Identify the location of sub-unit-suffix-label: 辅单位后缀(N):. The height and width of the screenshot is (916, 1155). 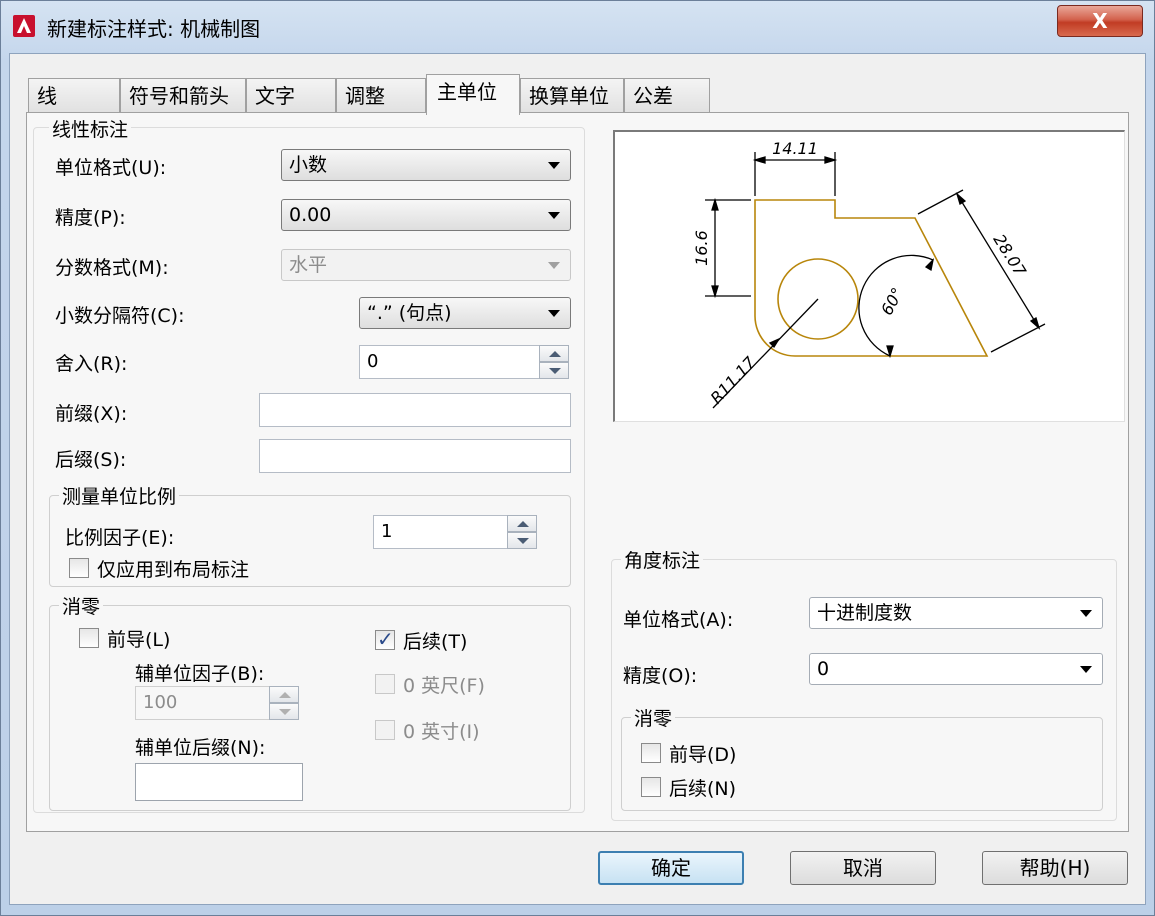
(200, 748).